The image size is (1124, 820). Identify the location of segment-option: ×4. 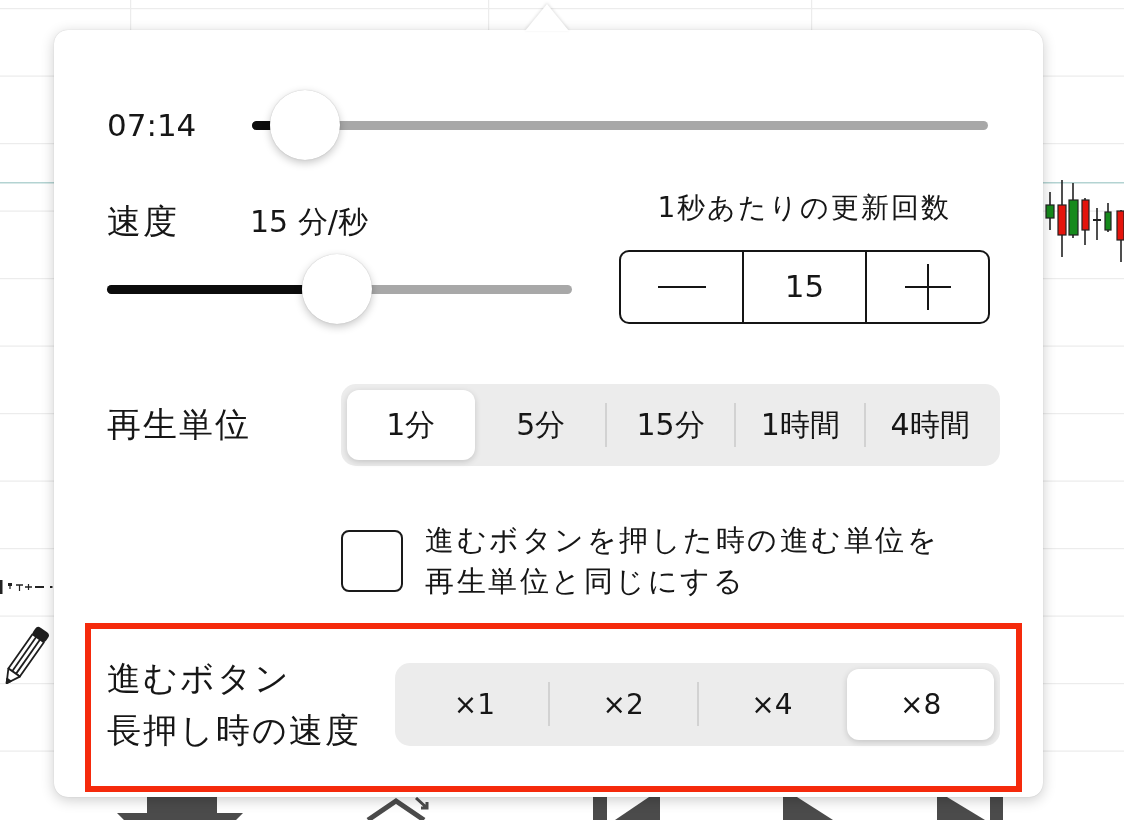
(772, 704).